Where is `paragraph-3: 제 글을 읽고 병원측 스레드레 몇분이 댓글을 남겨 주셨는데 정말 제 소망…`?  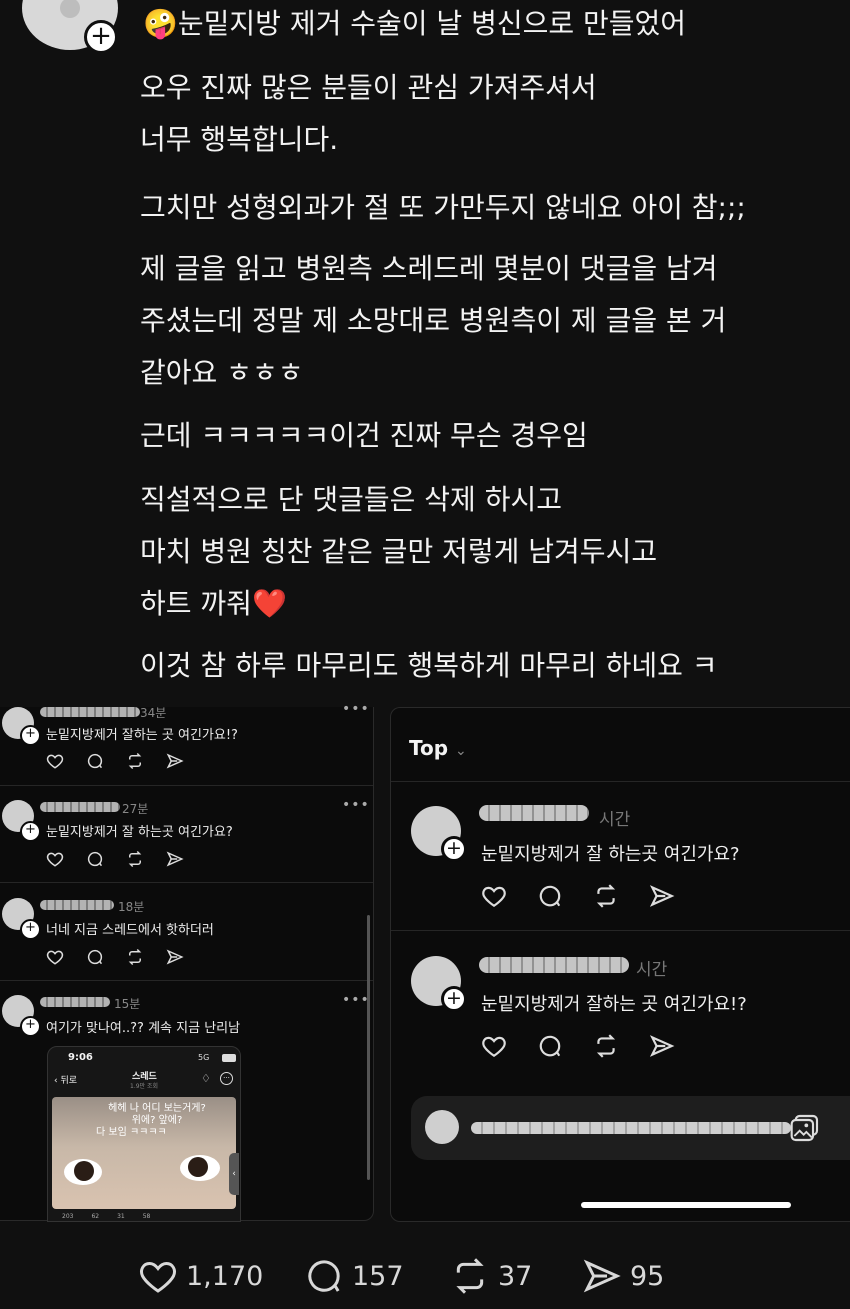
paragraph-3: 제 글을 읽고 병원측 스레드레 몇분이 댓글을 남겨 주셨는데 정말 제 소망… is located at coordinates (433, 321).